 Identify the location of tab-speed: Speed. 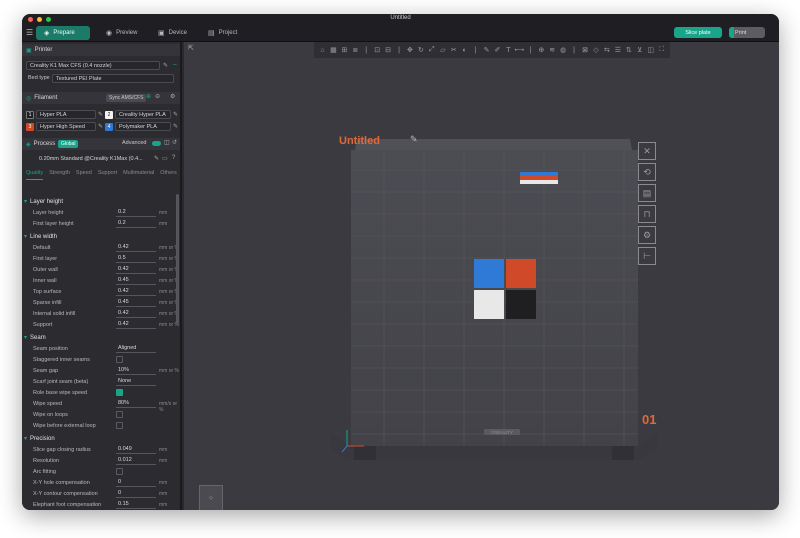
(84, 175).